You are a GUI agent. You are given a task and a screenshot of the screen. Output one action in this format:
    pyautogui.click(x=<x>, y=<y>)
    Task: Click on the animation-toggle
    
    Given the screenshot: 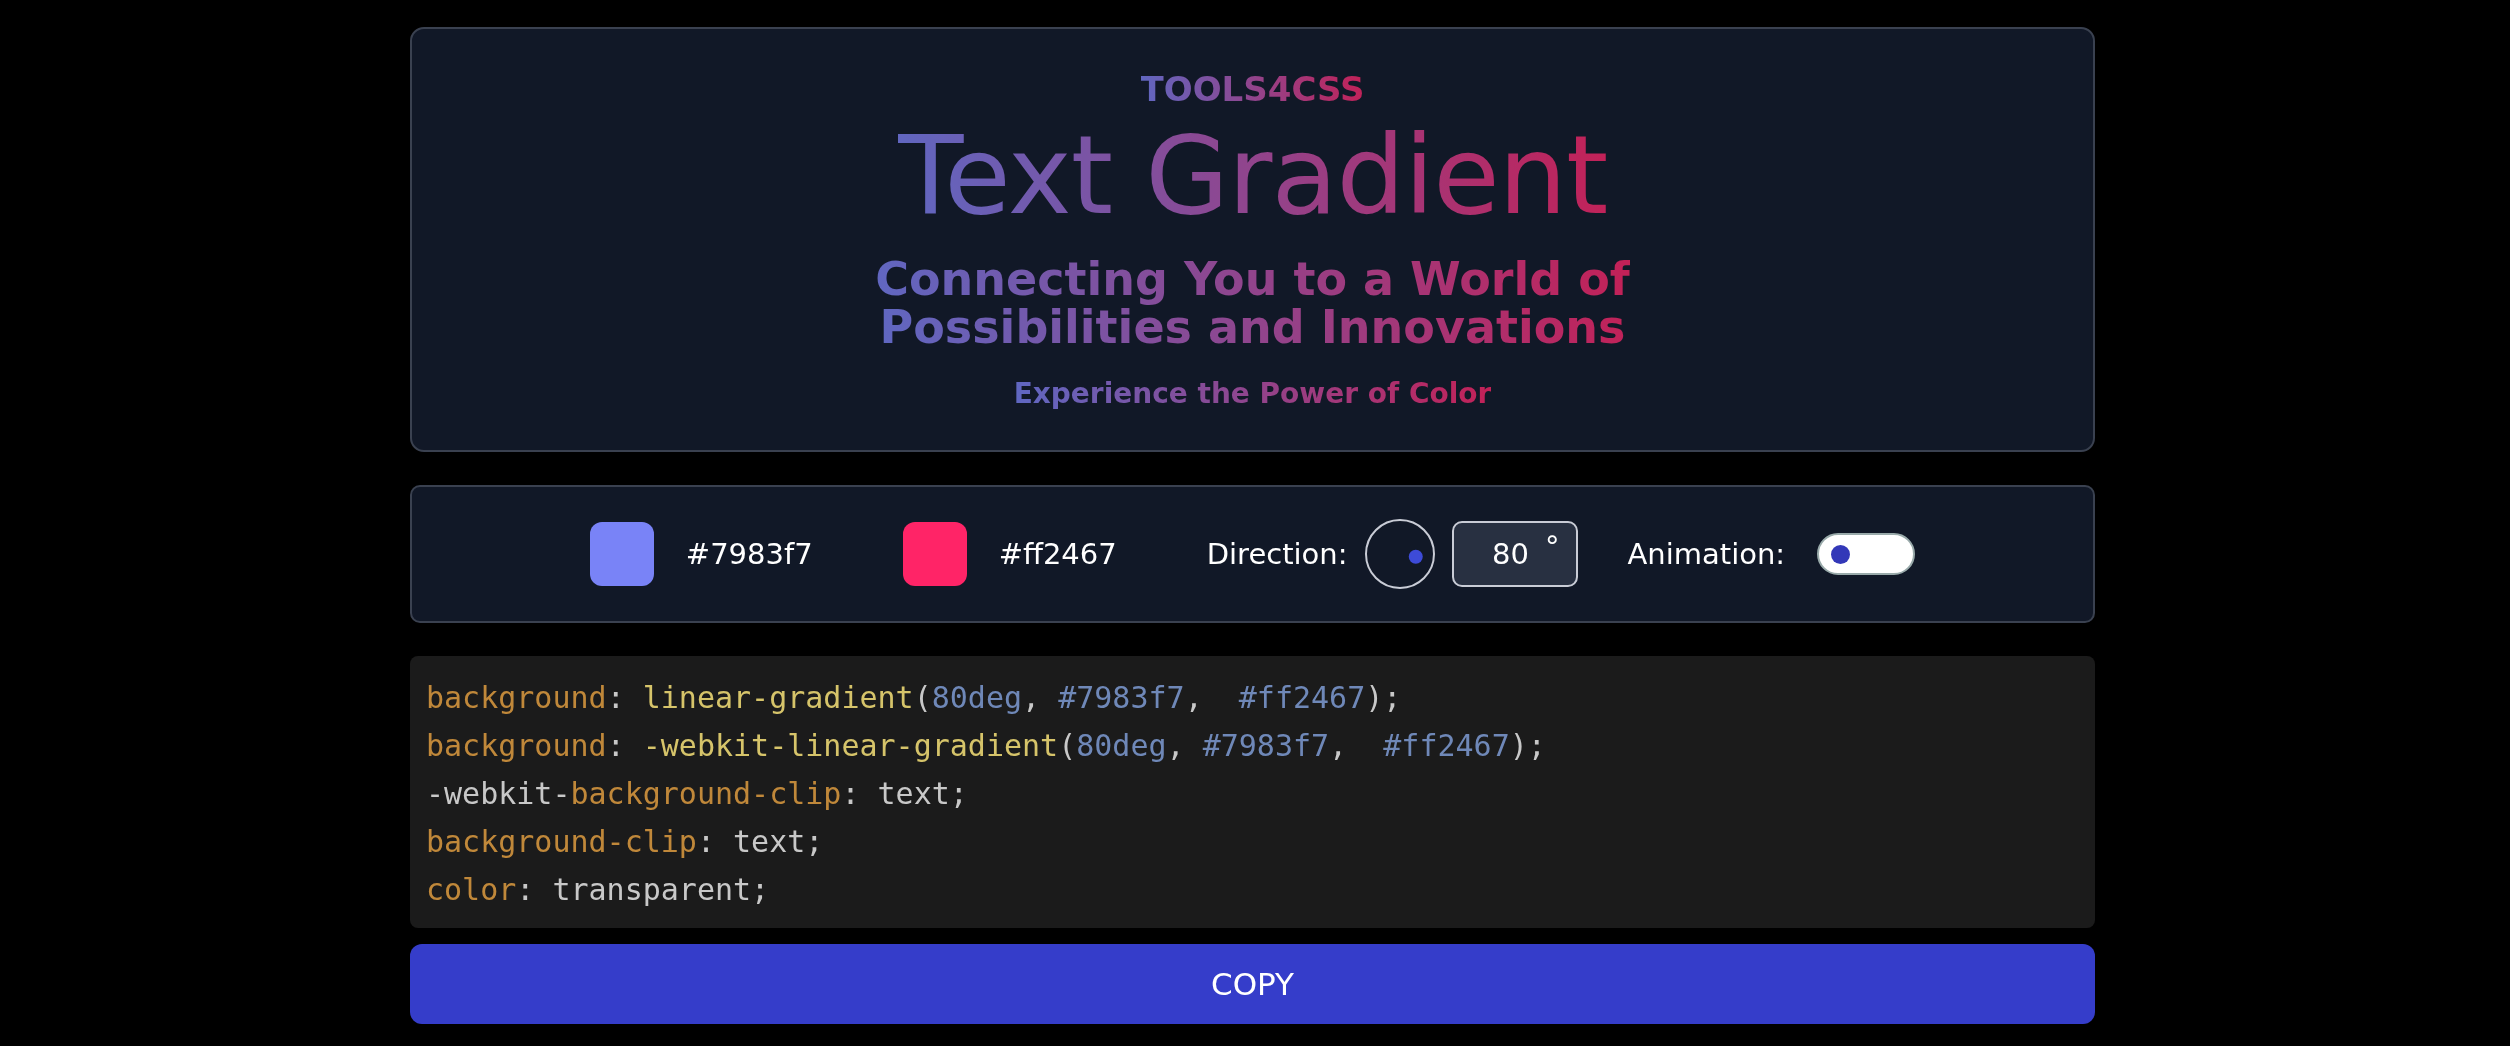 What is the action you would take?
    pyautogui.click(x=1866, y=554)
    